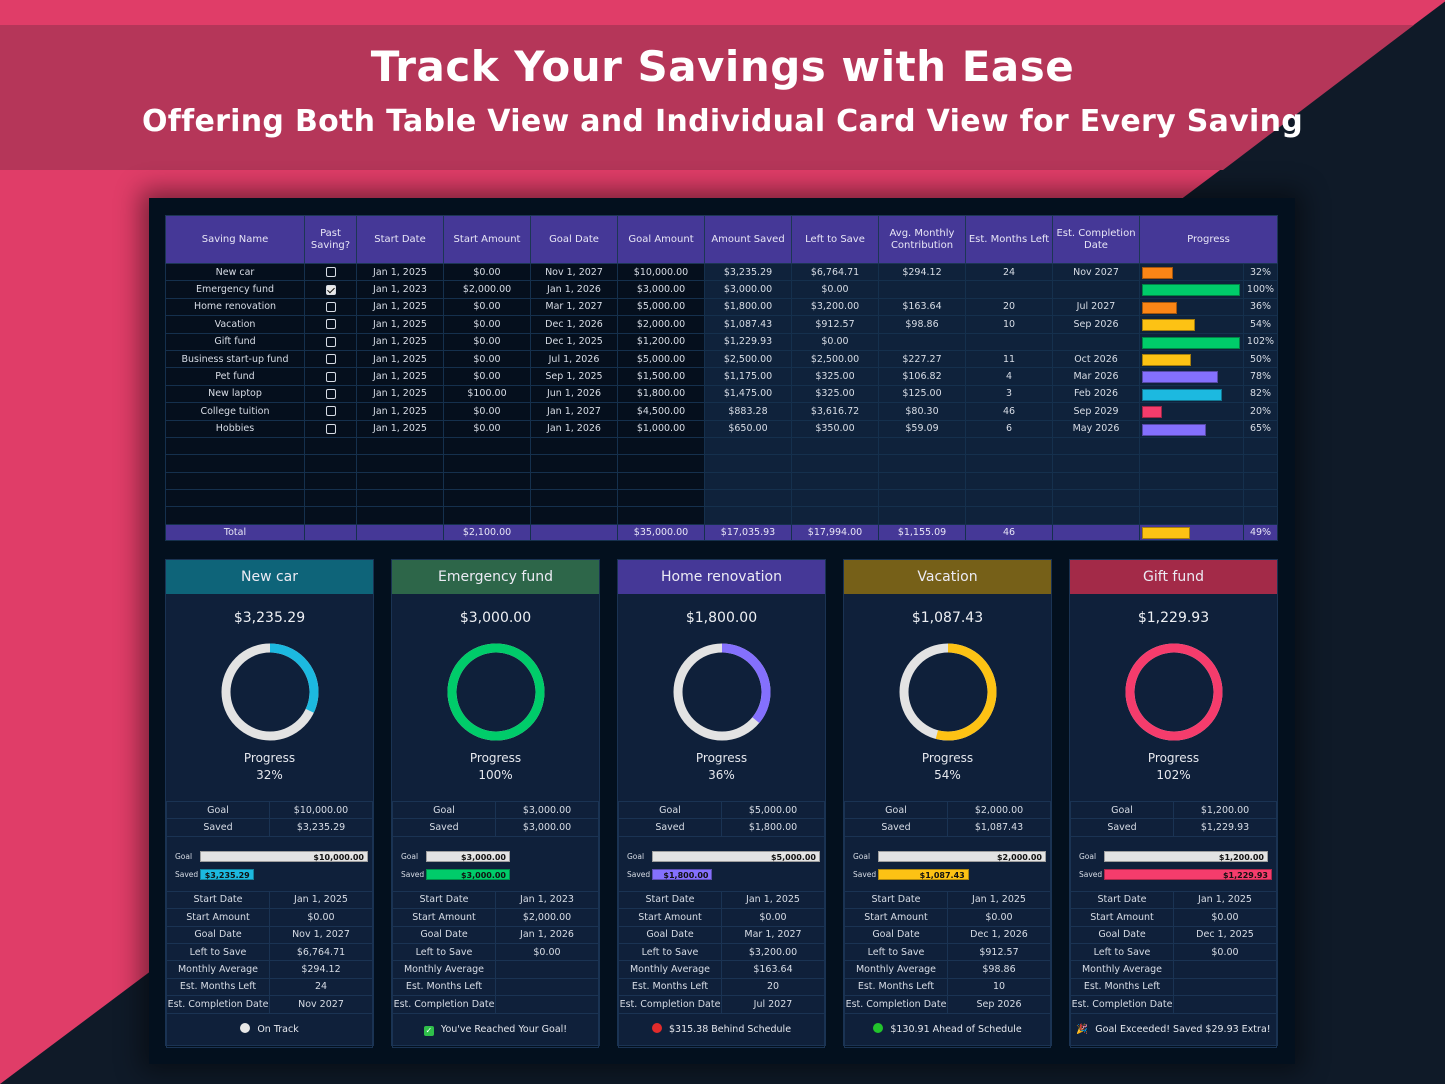 This screenshot has height=1084, width=1445. I want to click on cell-goal-amount: $1,000.00, so click(661, 428).